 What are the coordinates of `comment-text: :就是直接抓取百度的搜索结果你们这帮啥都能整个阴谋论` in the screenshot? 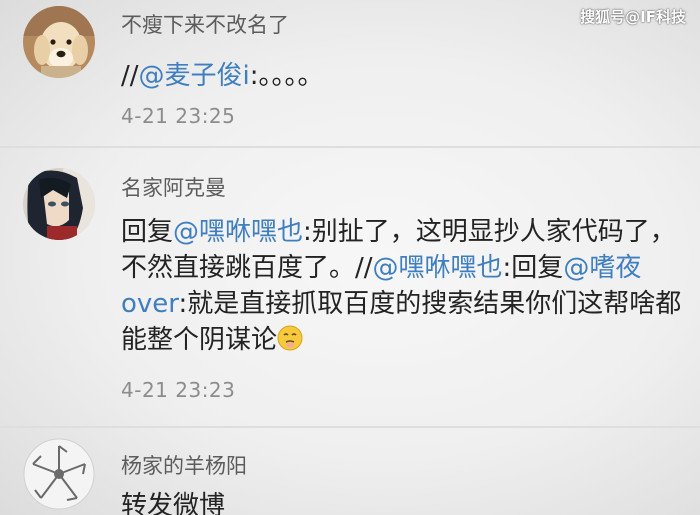 It's located at (401, 322).